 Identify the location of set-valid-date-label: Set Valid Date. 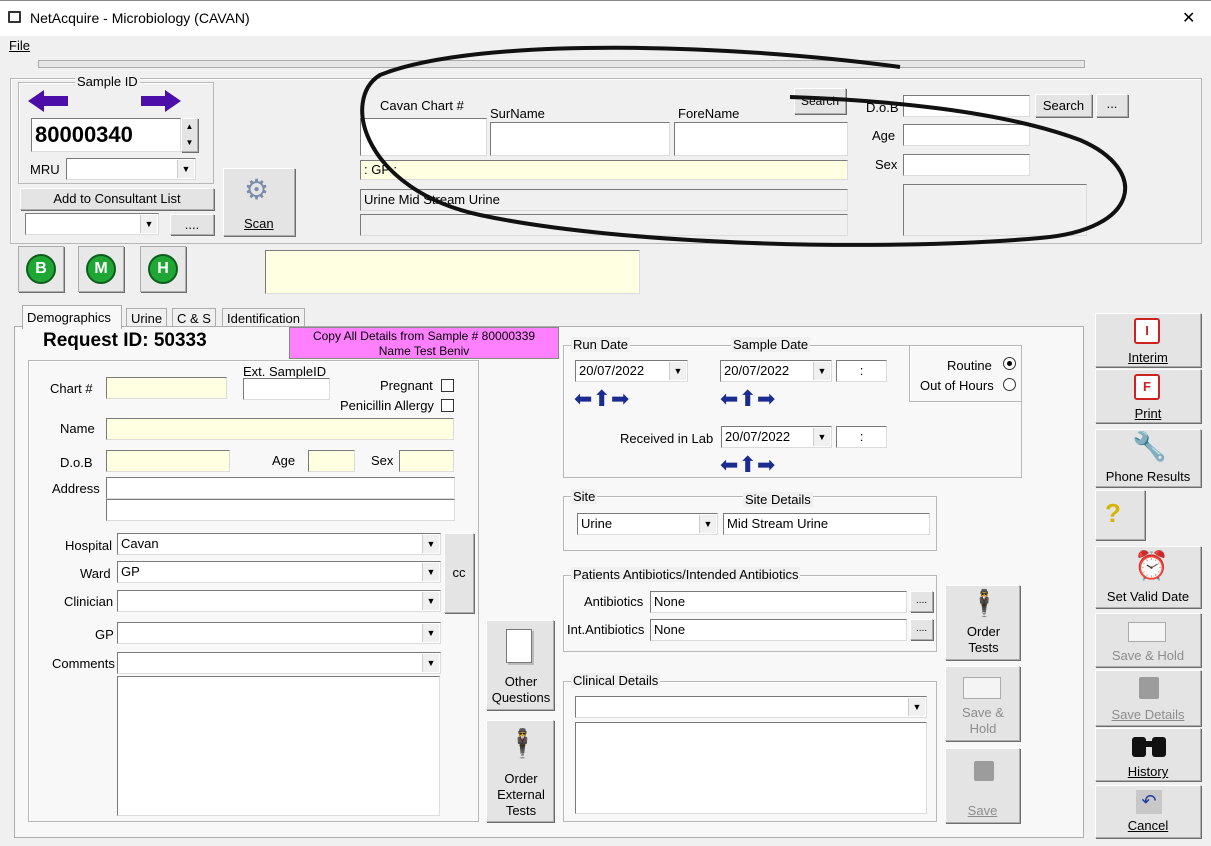
(1148, 596).